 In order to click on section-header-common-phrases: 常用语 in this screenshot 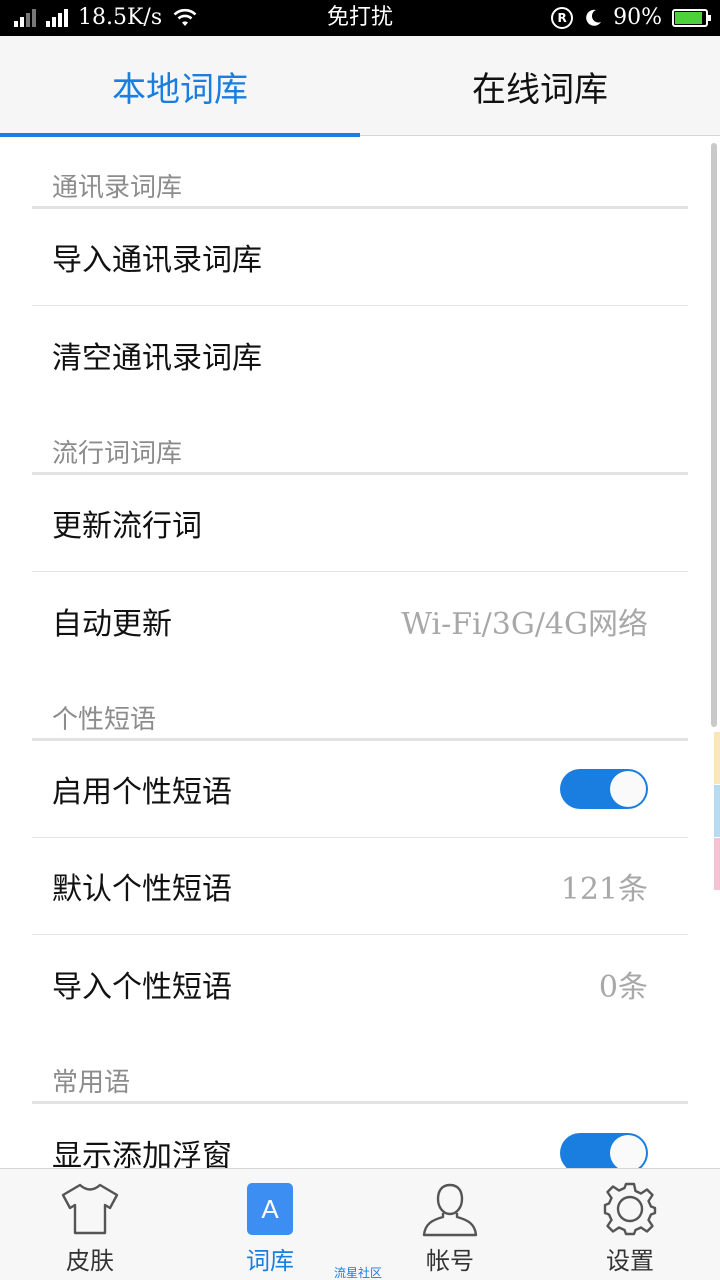, I will do `click(360, 1068)`.